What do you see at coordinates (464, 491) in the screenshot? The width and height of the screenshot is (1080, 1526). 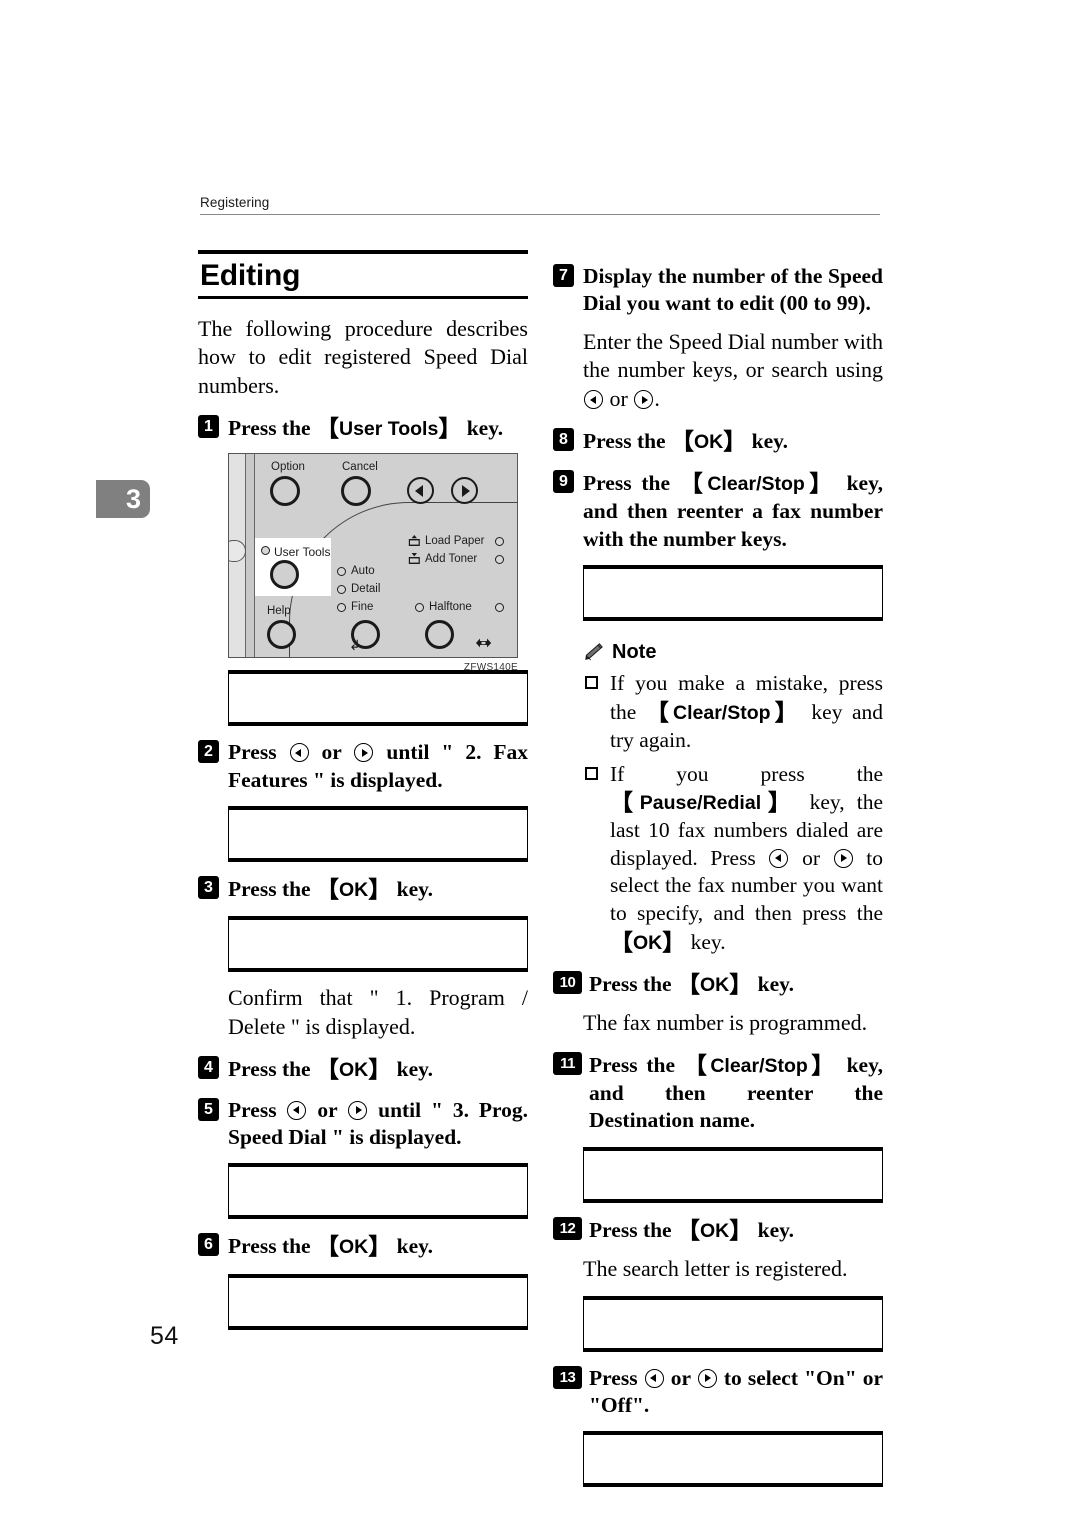 I see `panel-right-arrow-icon` at bounding box center [464, 491].